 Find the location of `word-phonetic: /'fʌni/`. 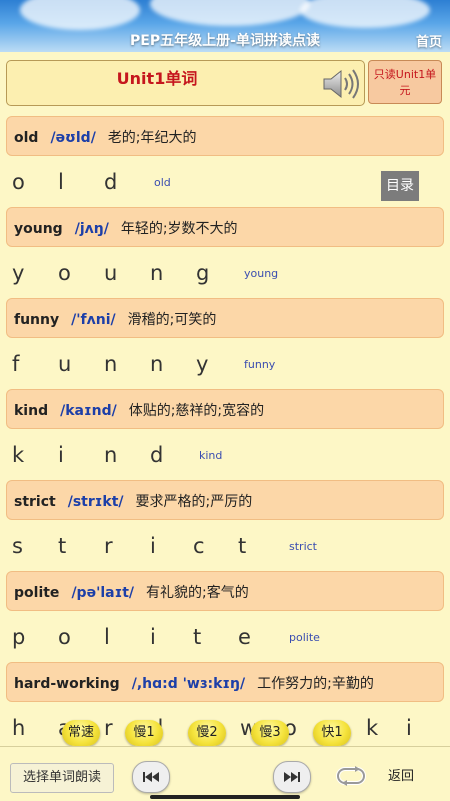

word-phonetic: /'fʌni/ is located at coordinates (93, 320).